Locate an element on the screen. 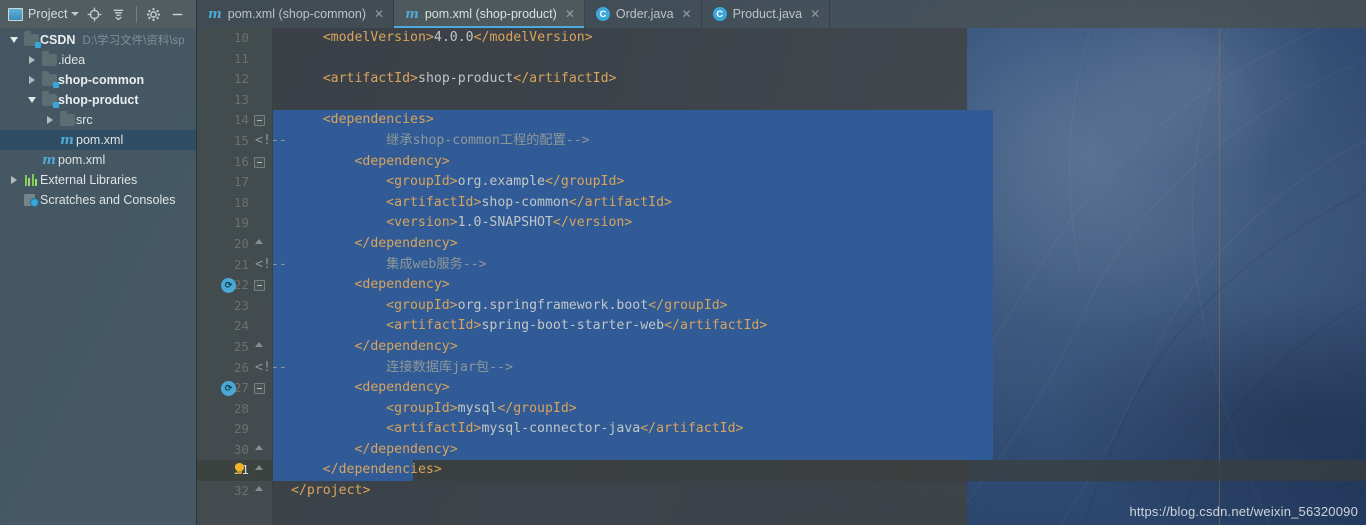  tree-item-external-libraries: External Libraries is located at coordinates (98, 180).